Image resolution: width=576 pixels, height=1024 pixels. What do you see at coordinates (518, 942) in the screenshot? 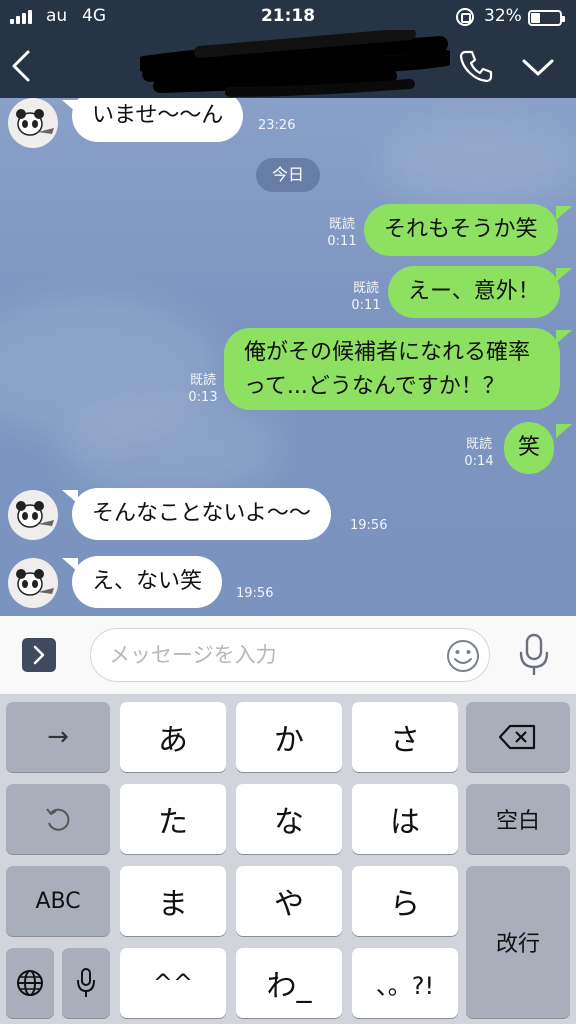
I see `return-key: 改行` at bounding box center [518, 942].